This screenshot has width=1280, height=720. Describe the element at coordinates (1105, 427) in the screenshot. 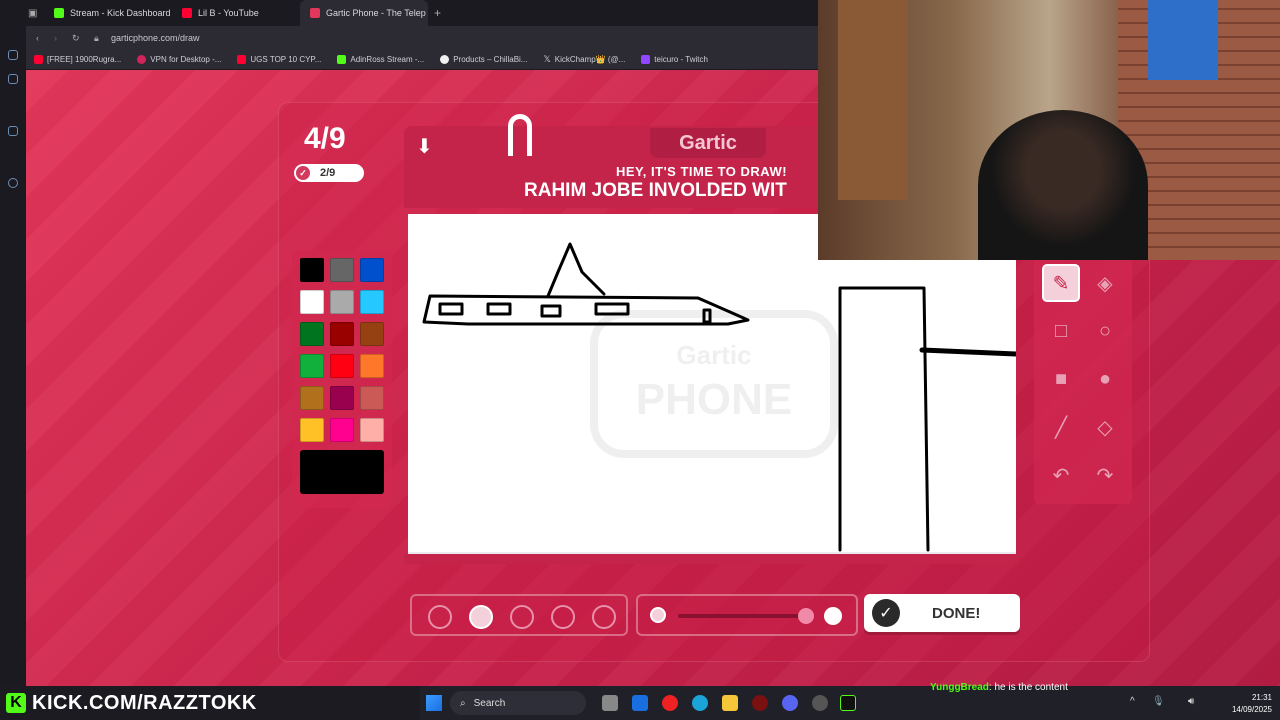

I see `bucket-fill-icon: ◇` at that location.